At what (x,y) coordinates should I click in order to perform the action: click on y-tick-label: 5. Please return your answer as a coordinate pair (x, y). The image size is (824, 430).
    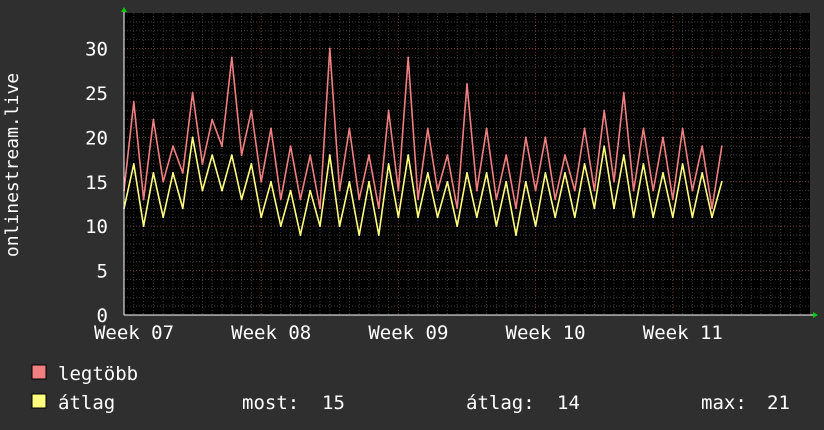
    Looking at the image, I should click on (102, 272).